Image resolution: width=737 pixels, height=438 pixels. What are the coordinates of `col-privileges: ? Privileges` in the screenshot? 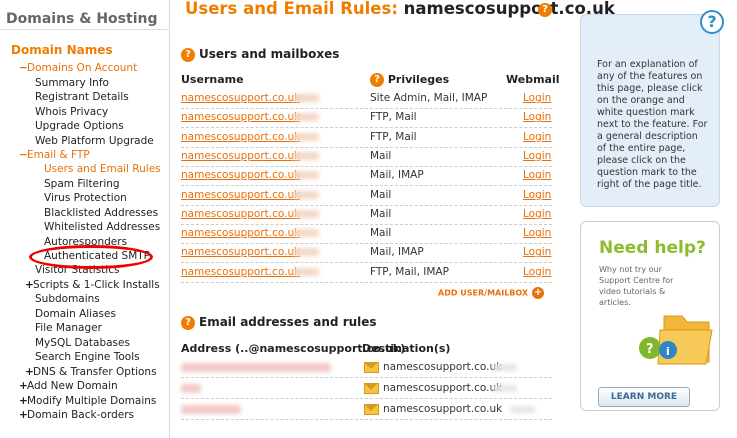 It's located at (409, 80).